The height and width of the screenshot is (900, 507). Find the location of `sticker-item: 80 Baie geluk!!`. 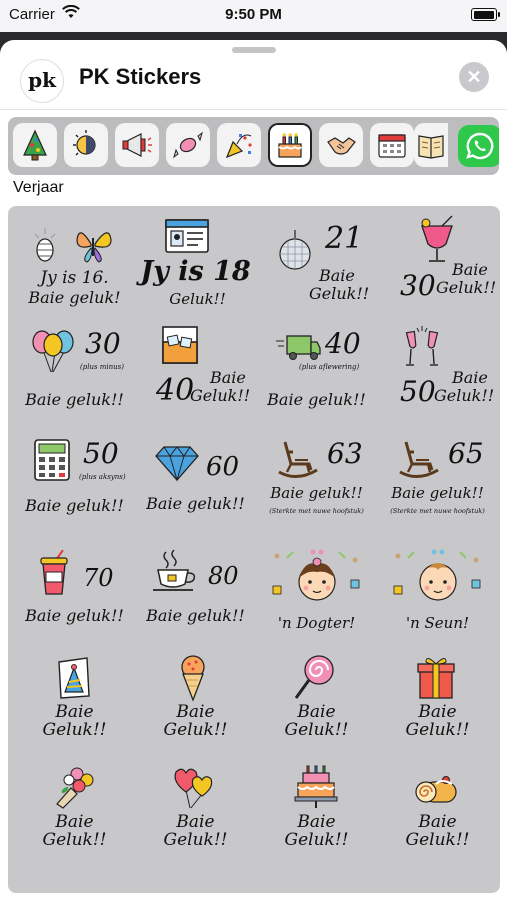

sticker-item: 80 Baie geluk!! is located at coordinates (195, 594).